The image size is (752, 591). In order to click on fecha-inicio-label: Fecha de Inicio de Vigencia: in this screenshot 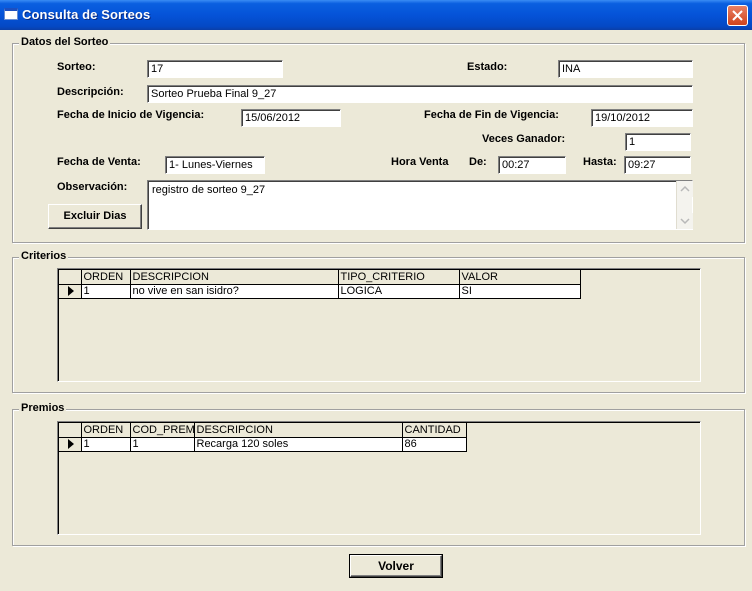, I will do `click(131, 115)`.